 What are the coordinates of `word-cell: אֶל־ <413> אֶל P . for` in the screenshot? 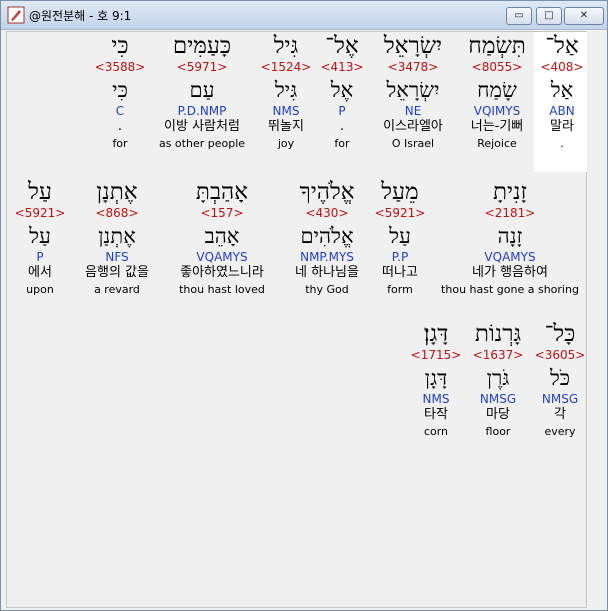 It's located at (341, 91).